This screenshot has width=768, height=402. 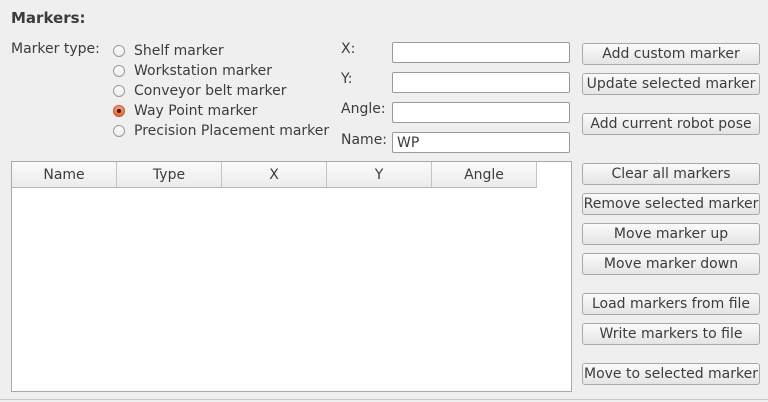 What do you see at coordinates (671, 374) in the screenshot?
I see `move-to-selected-marker-button: Move to selected marker` at bounding box center [671, 374].